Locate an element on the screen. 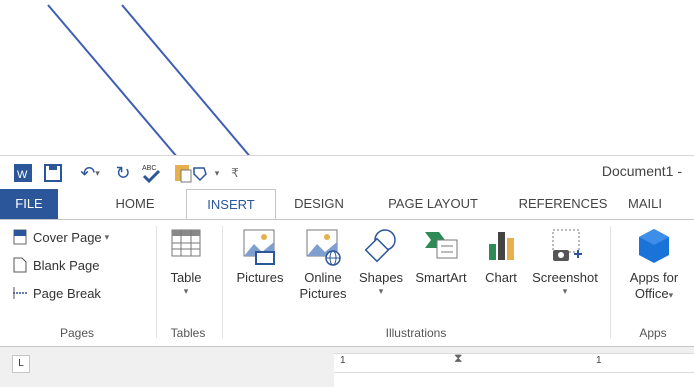 Image resolution: width=694 pixels, height=387 pixels. tab-home: HOME is located at coordinates (135, 204).